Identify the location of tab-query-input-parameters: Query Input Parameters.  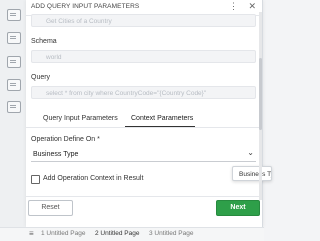
(80, 118).